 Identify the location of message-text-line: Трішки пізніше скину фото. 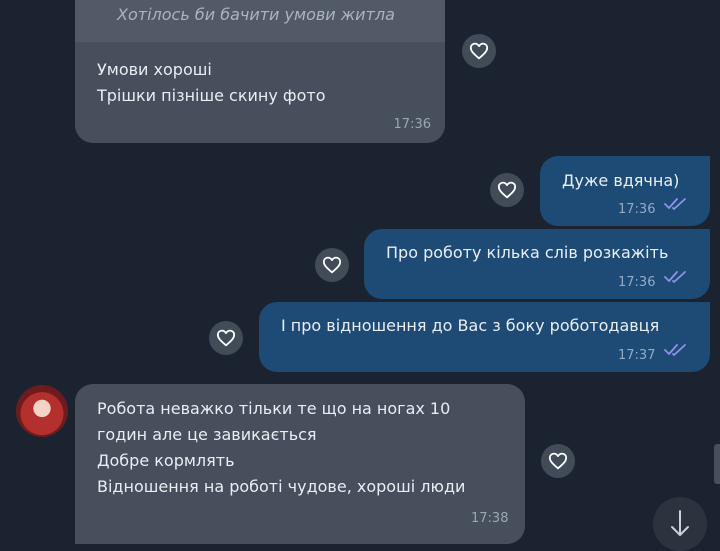
(211, 95).